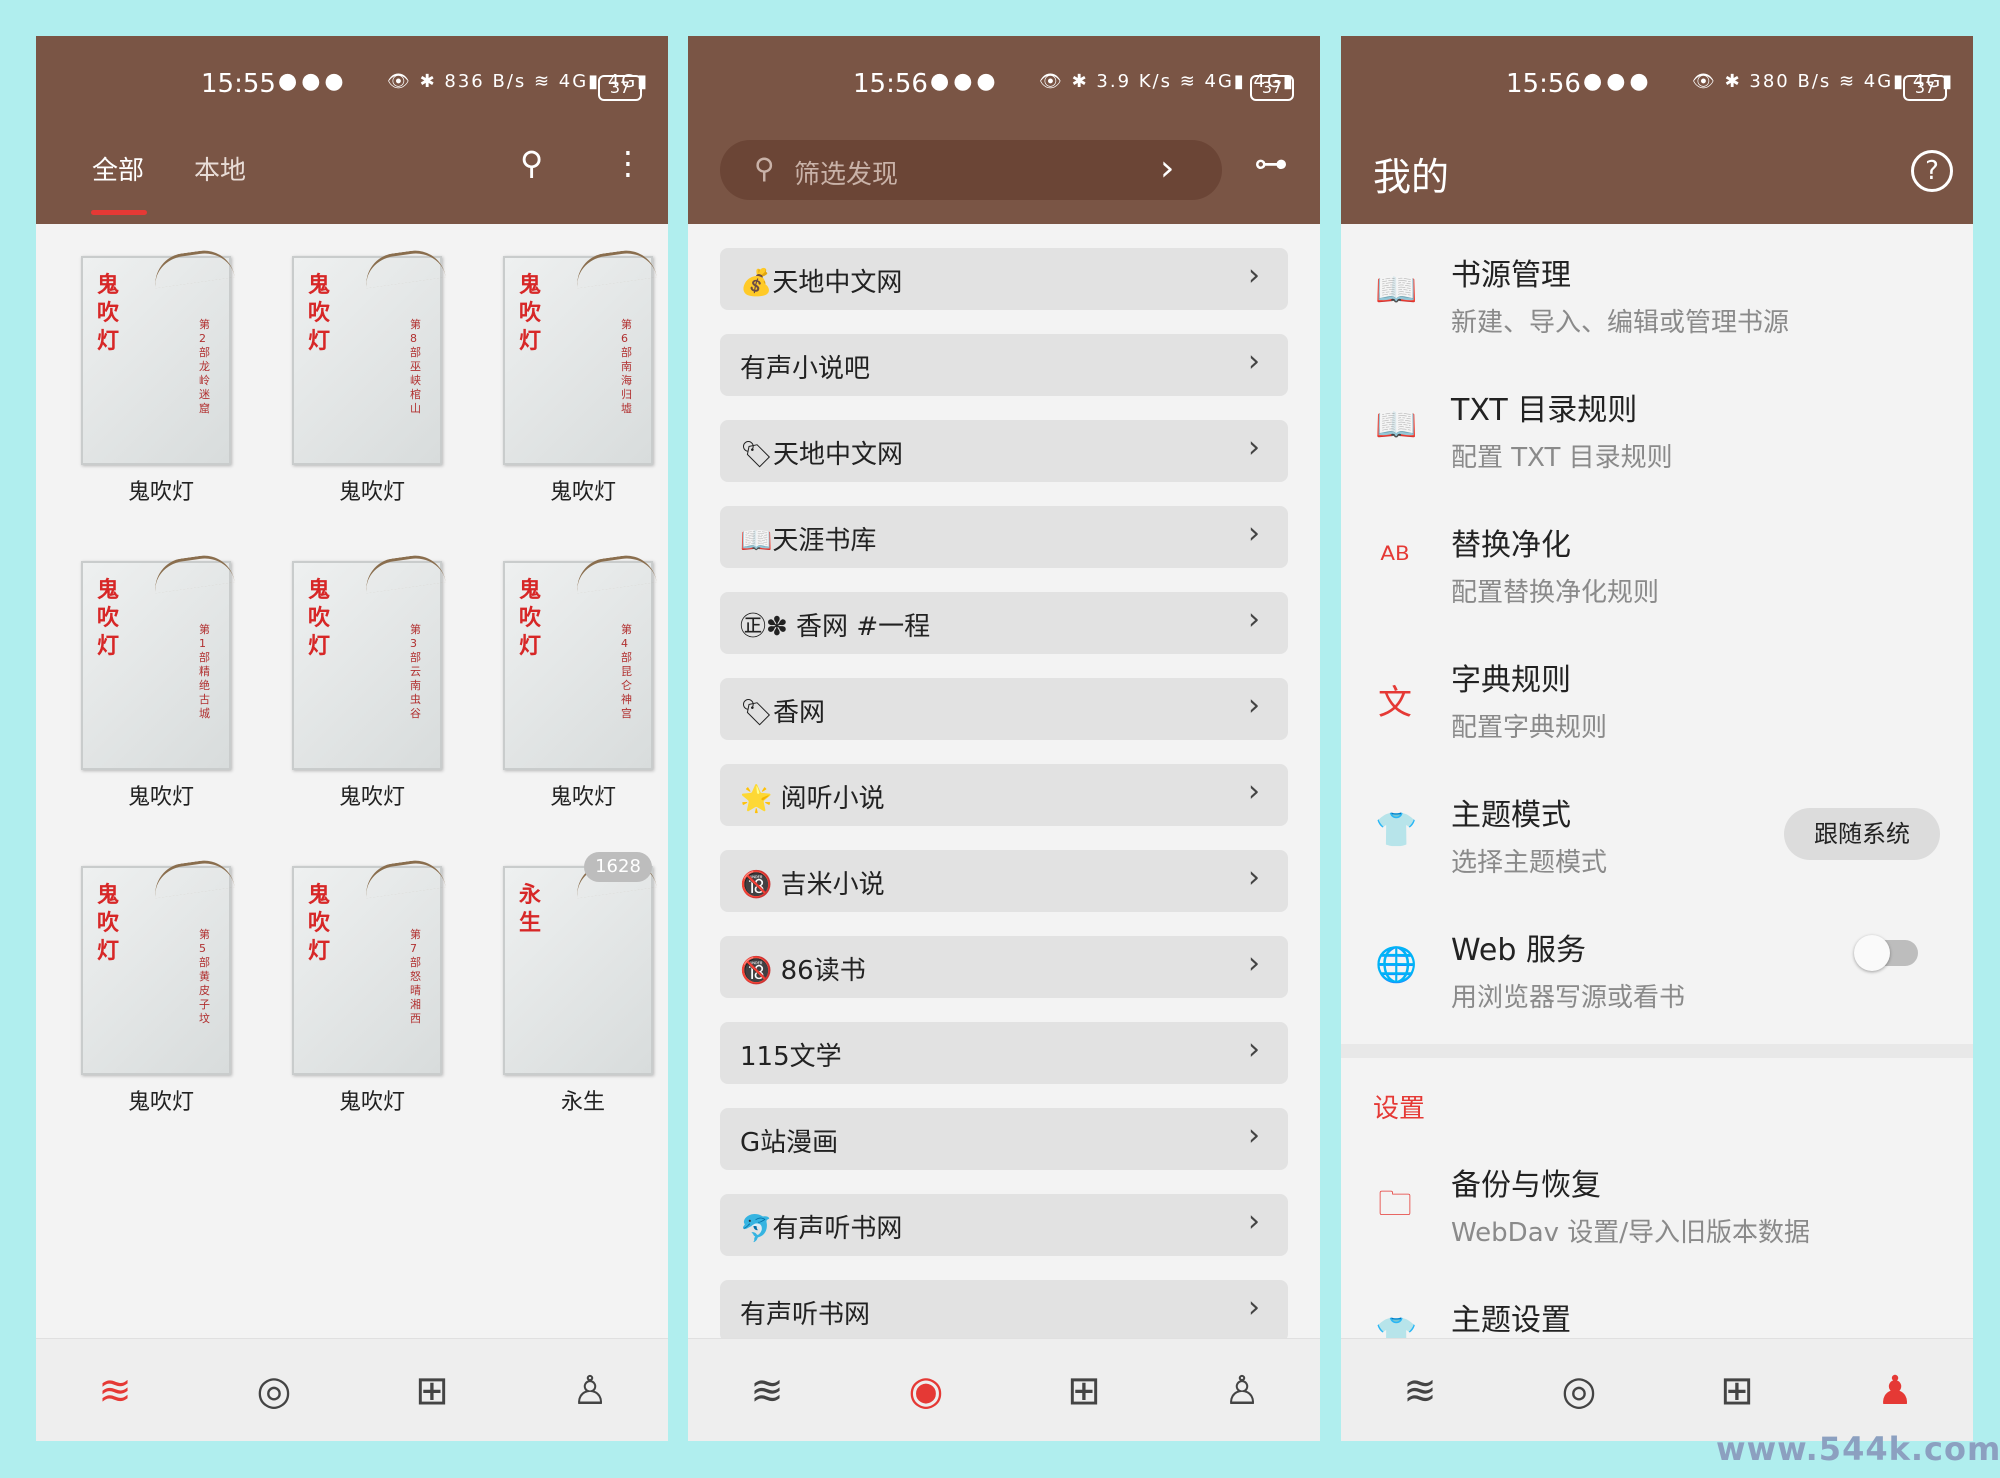  Describe the element at coordinates (580, 965) in the screenshot. I see `book-cover: 永生` at that location.